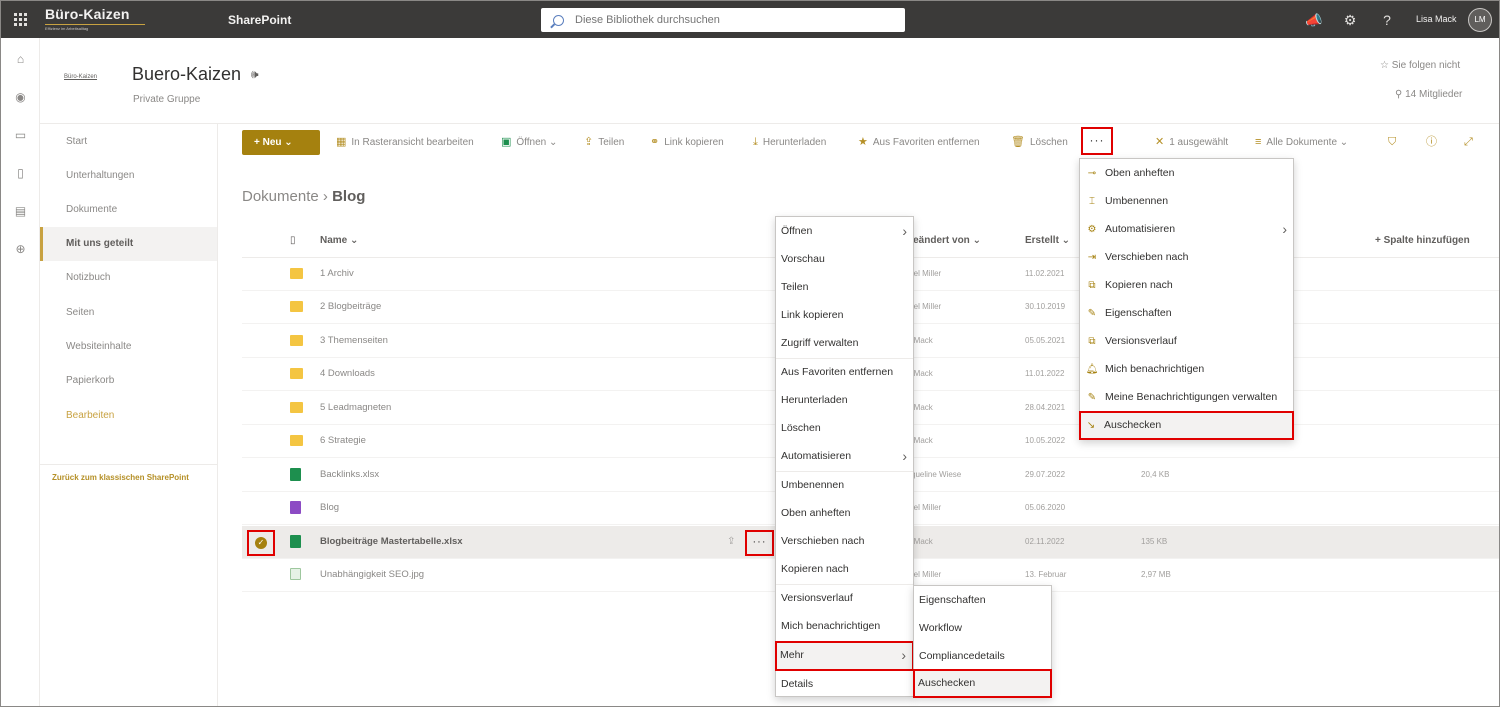 This screenshot has width=1500, height=707. Describe the element at coordinates (1097, 141) in the screenshot. I see `more-actions-button: ···` at that location.